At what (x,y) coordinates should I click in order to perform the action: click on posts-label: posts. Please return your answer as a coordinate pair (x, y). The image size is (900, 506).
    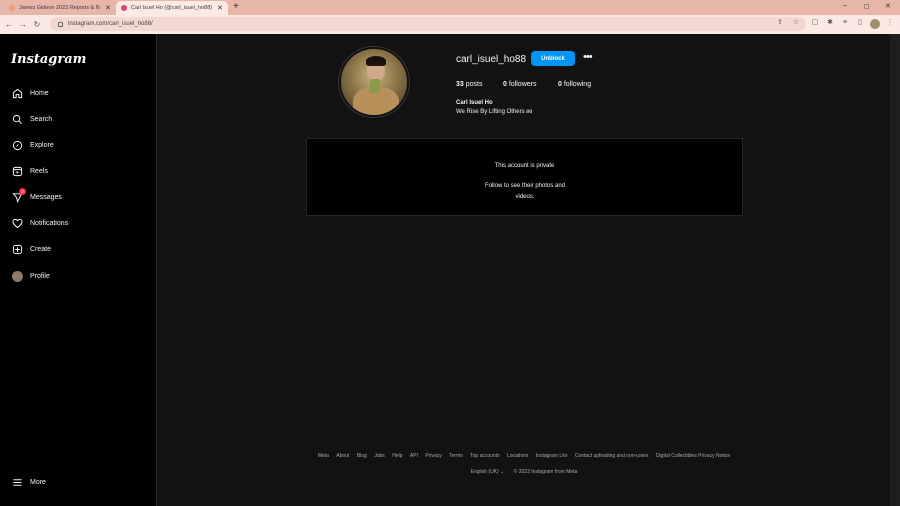
    Looking at the image, I should click on (474, 84).